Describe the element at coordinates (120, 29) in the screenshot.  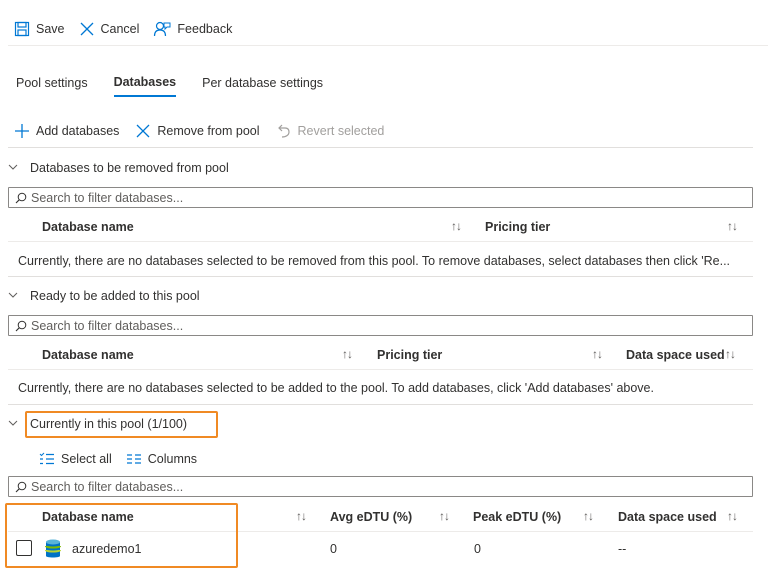
I see `cancel-label: Cancel` at that location.